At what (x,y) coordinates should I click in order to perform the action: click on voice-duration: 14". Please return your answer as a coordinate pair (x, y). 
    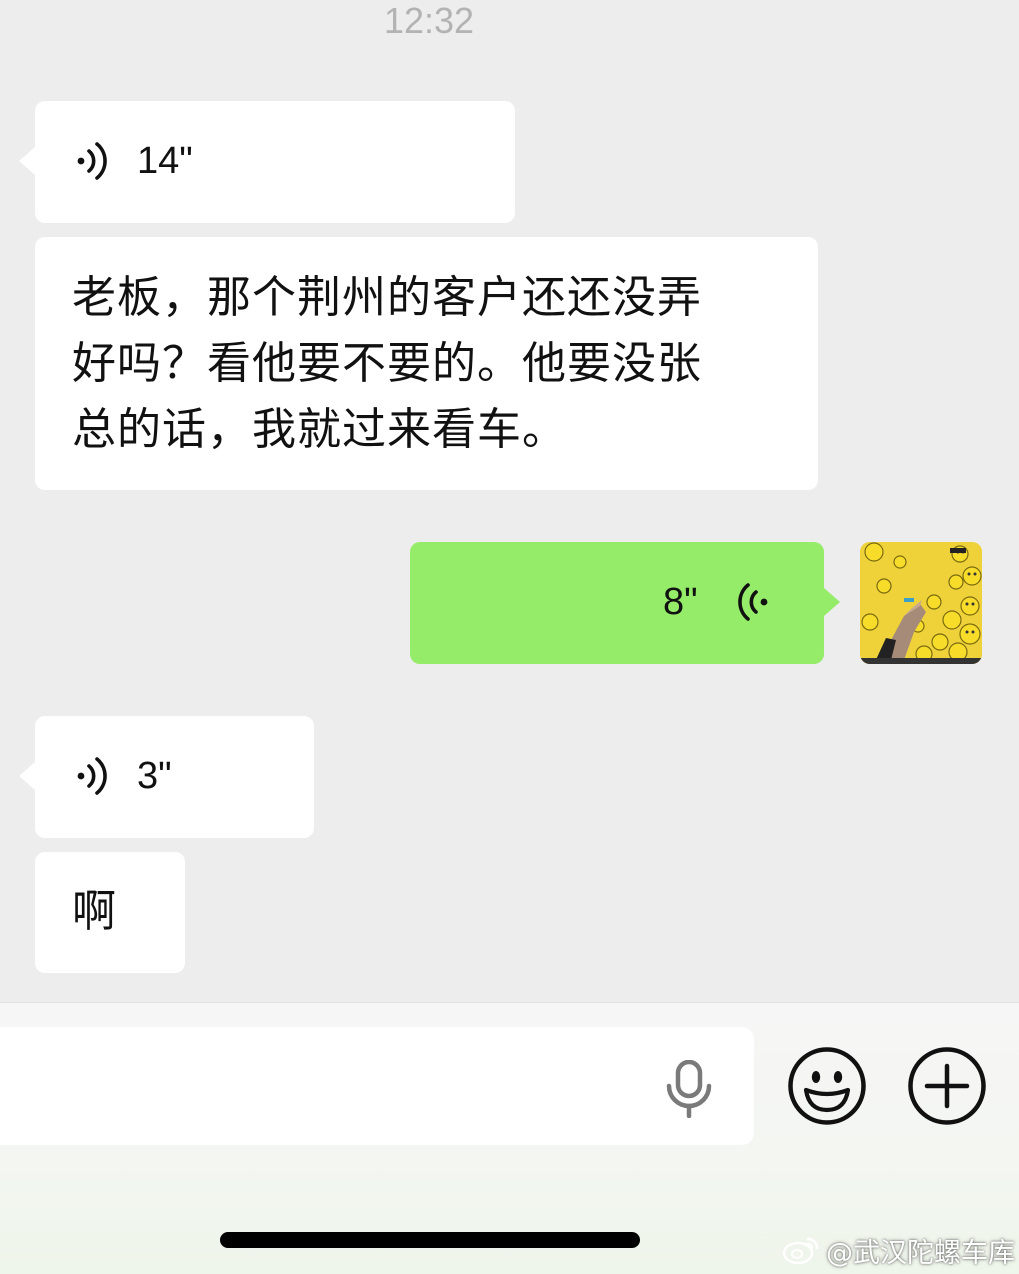
    Looking at the image, I should click on (165, 161).